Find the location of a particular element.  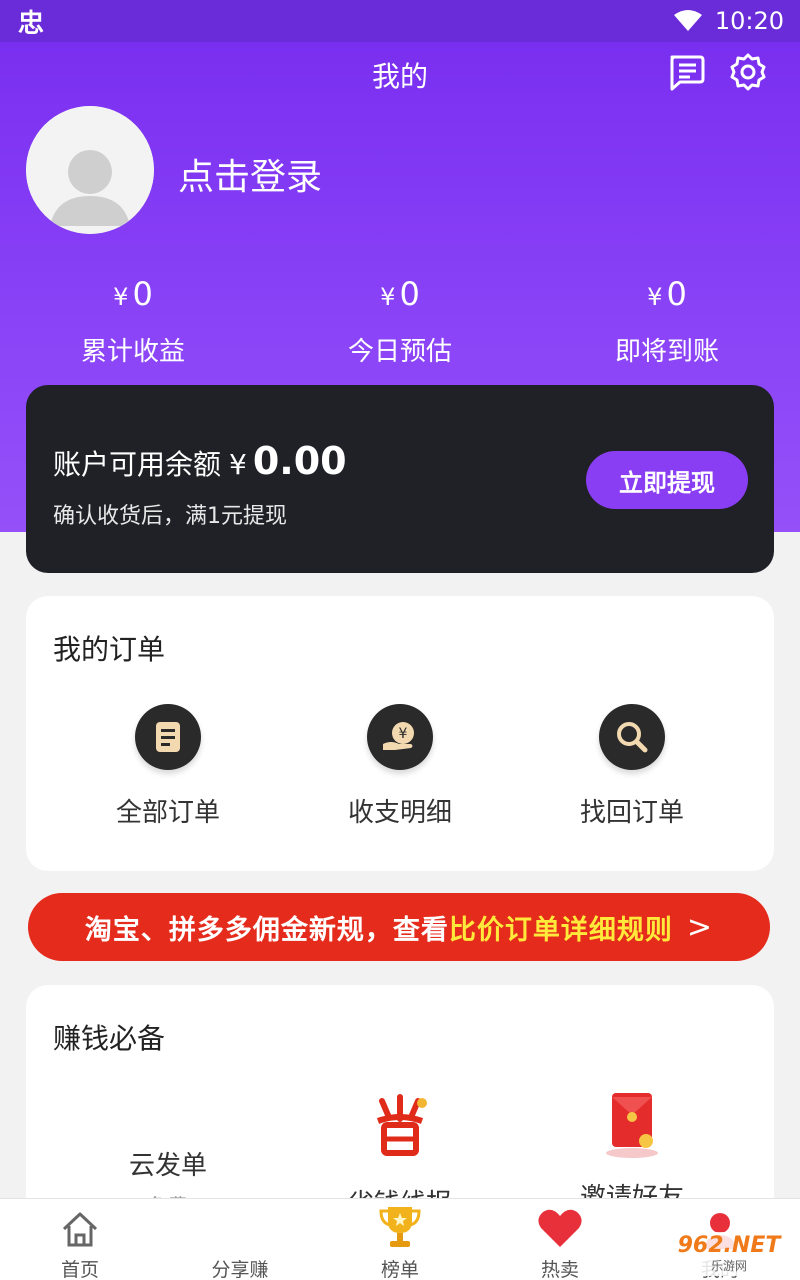

site-watermark: 962.NET 乐游网 is located at coordinates (729, 1254).